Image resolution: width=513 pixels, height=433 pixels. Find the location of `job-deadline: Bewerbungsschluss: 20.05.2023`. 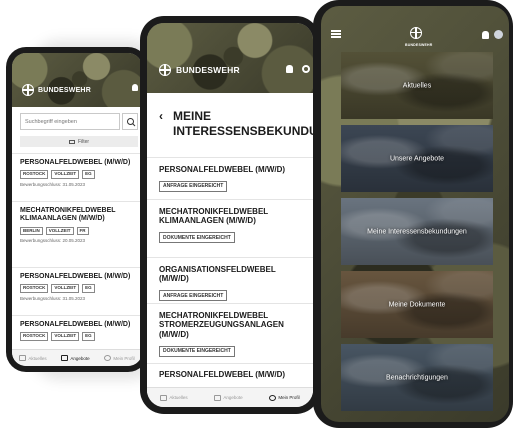

job-deadline: Bewerbungsschluss: 20.05.2023 is located at coordinates (53, 240).